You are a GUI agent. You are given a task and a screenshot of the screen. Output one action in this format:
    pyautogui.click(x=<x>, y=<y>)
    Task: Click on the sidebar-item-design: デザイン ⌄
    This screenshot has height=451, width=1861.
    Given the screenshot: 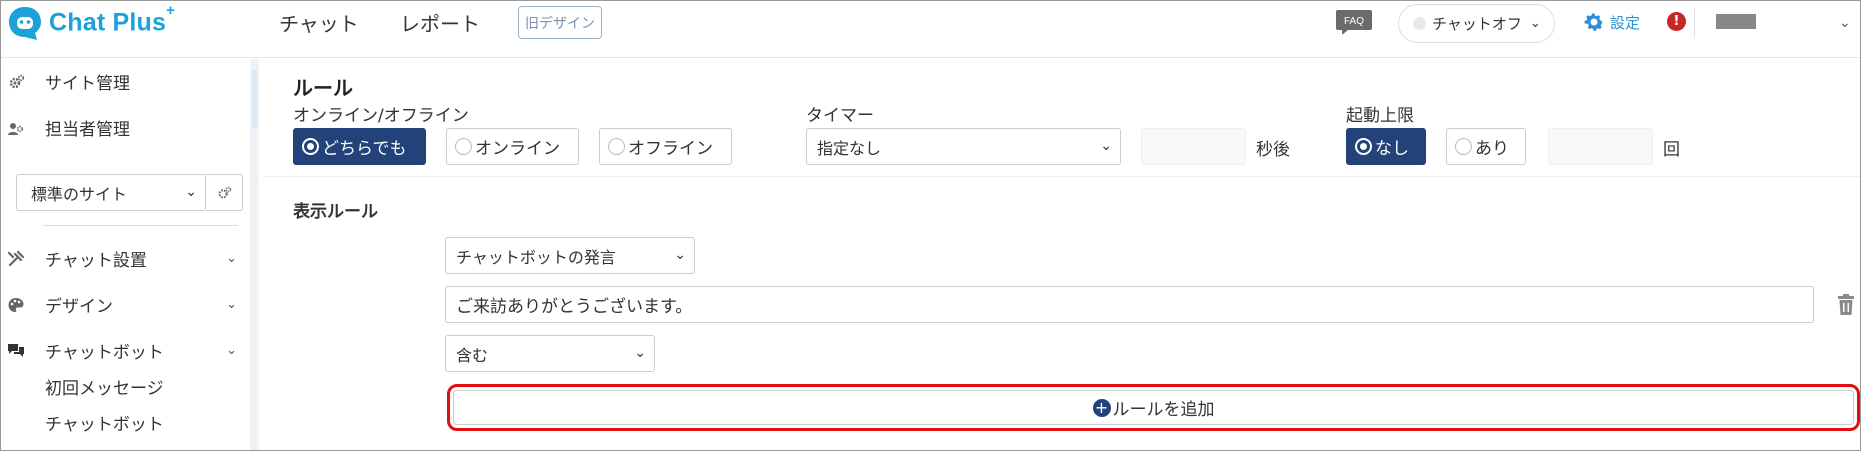 What is the action you would take?
    pyautogui.click(x=122, y=304)
    